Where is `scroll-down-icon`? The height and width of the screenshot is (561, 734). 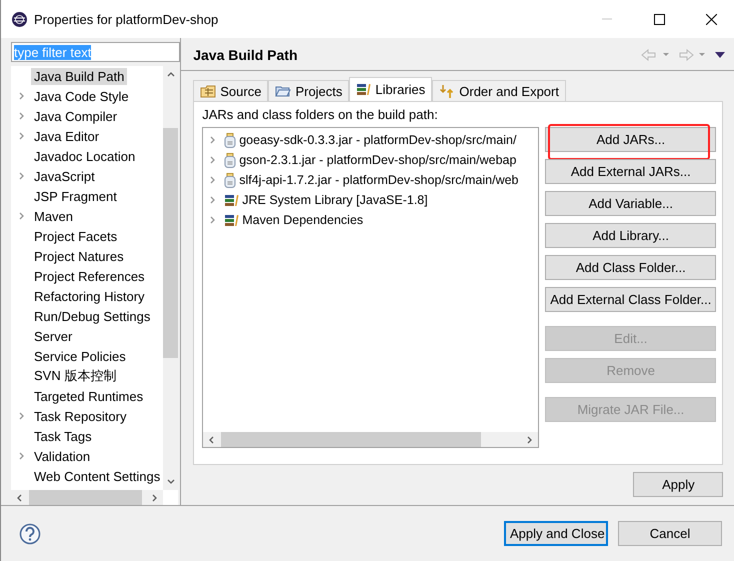 scroll-down-icon is located at coordinates (170, 481).